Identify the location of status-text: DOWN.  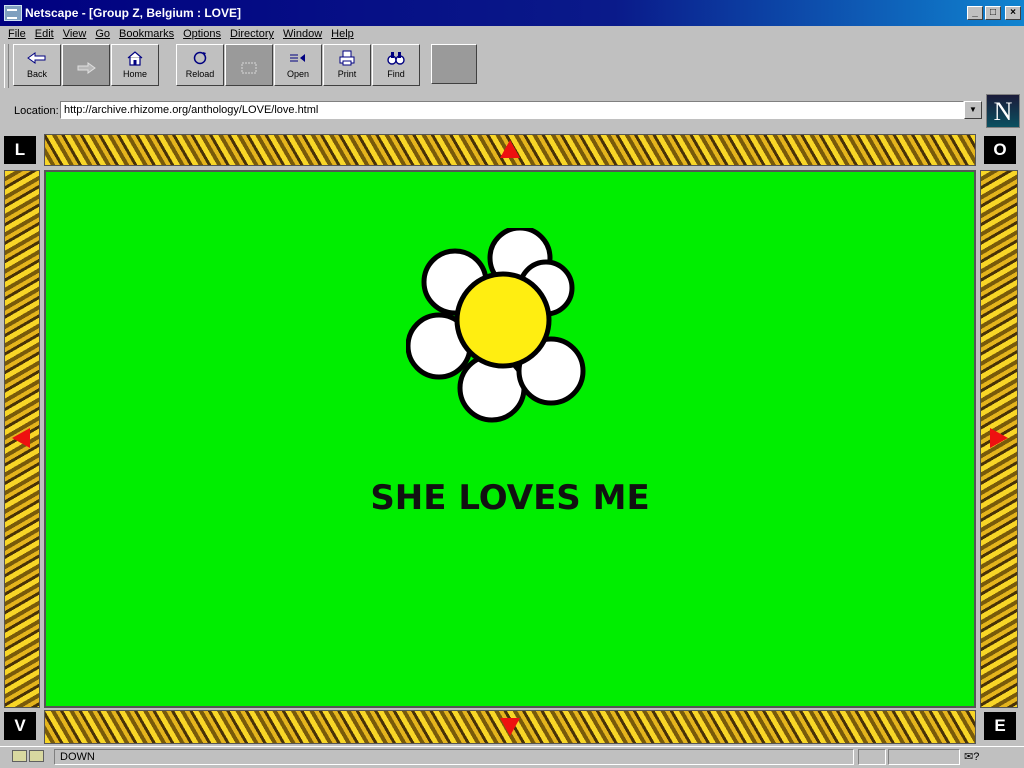
(454, 757).